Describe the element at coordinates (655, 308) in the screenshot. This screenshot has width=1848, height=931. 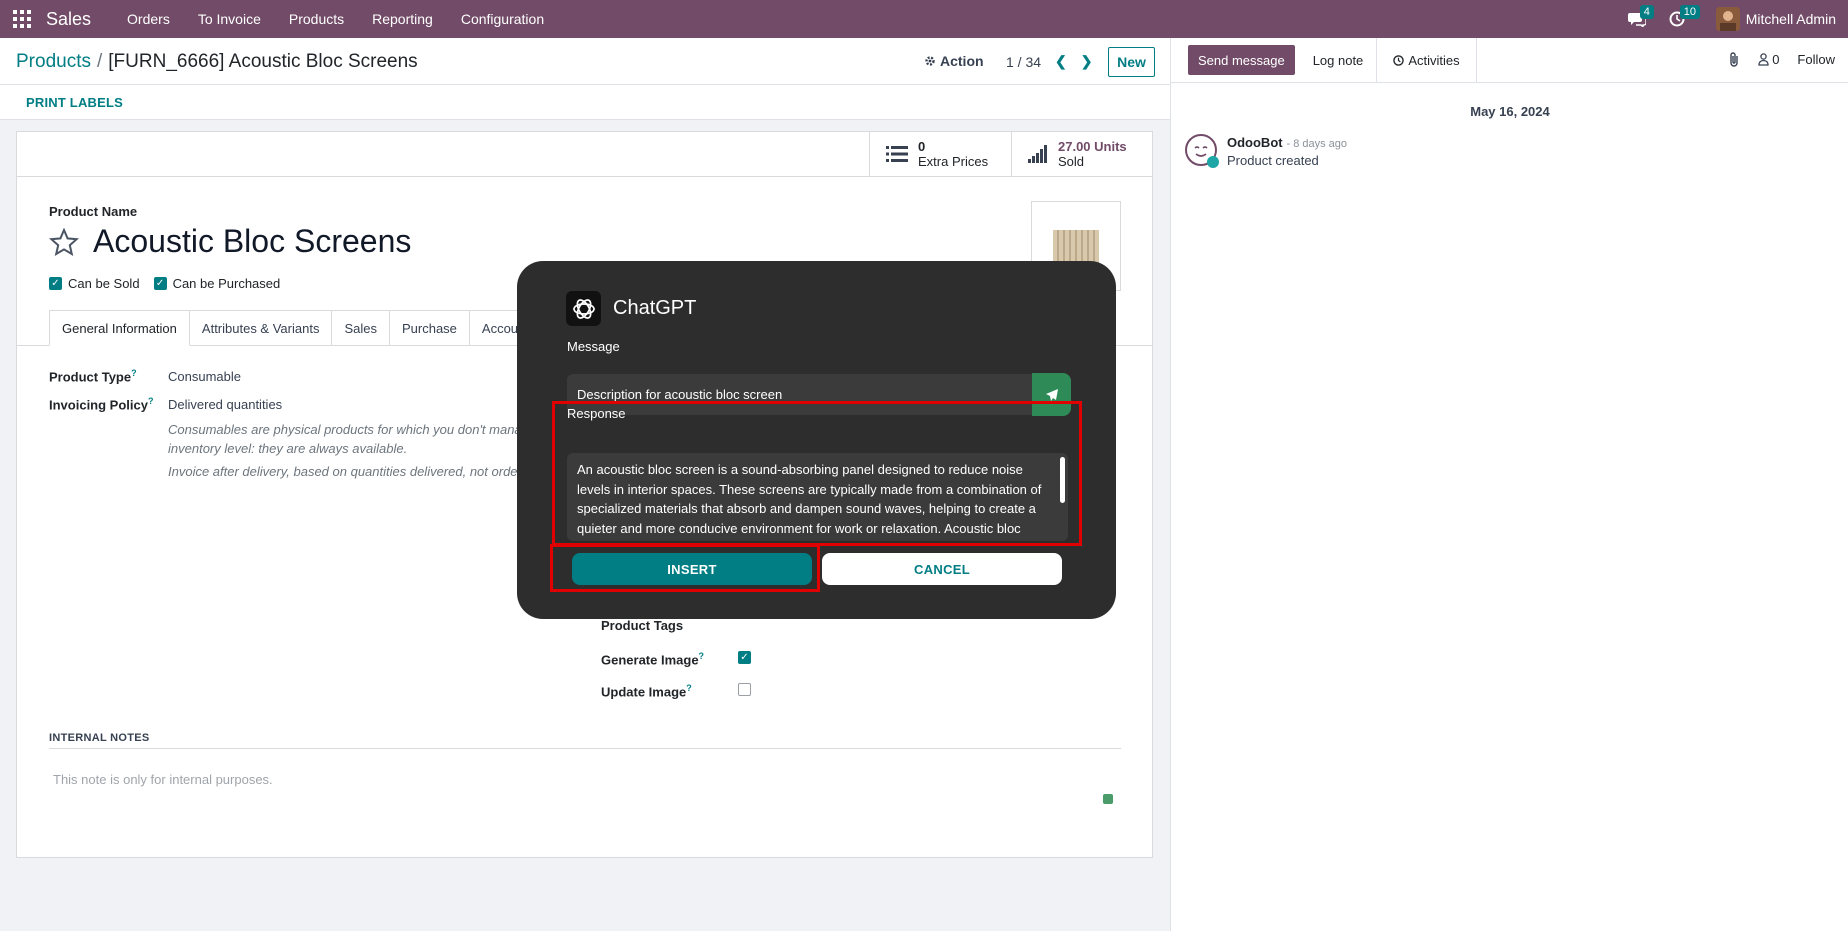
I see `dialog-title: ChatGPT` at that location.